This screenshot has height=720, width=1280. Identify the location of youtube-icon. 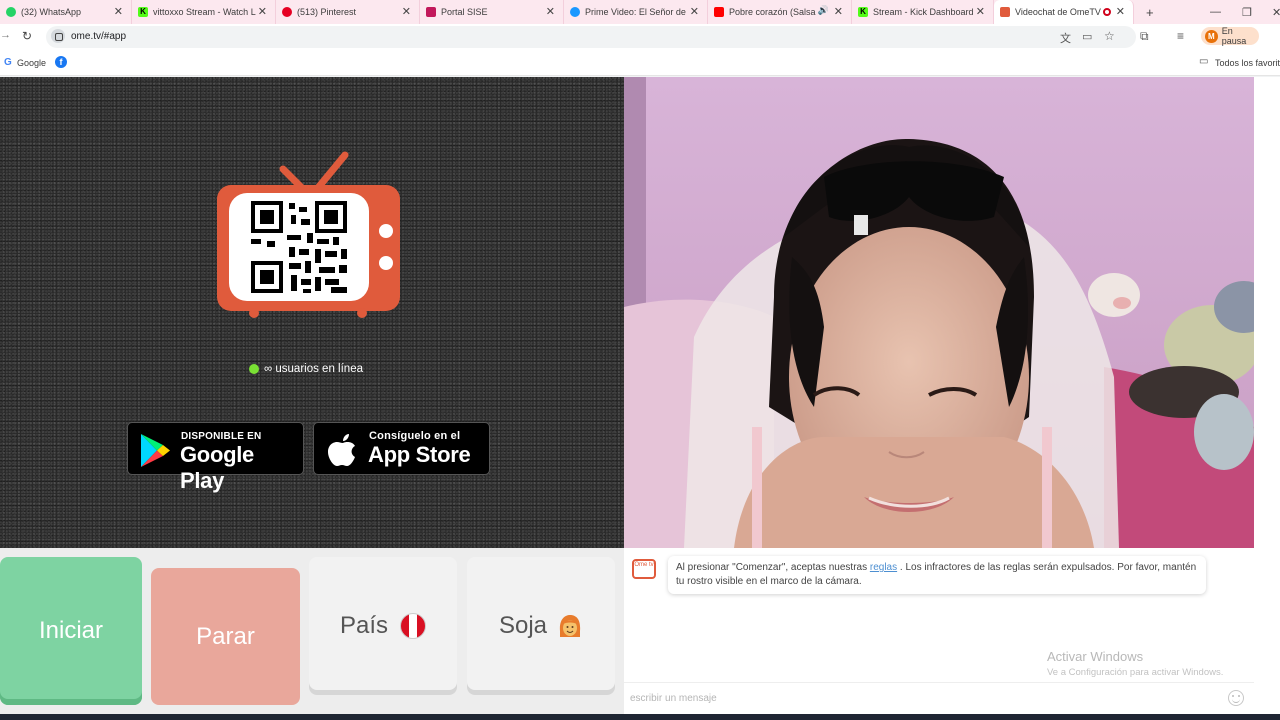
(719, 12).